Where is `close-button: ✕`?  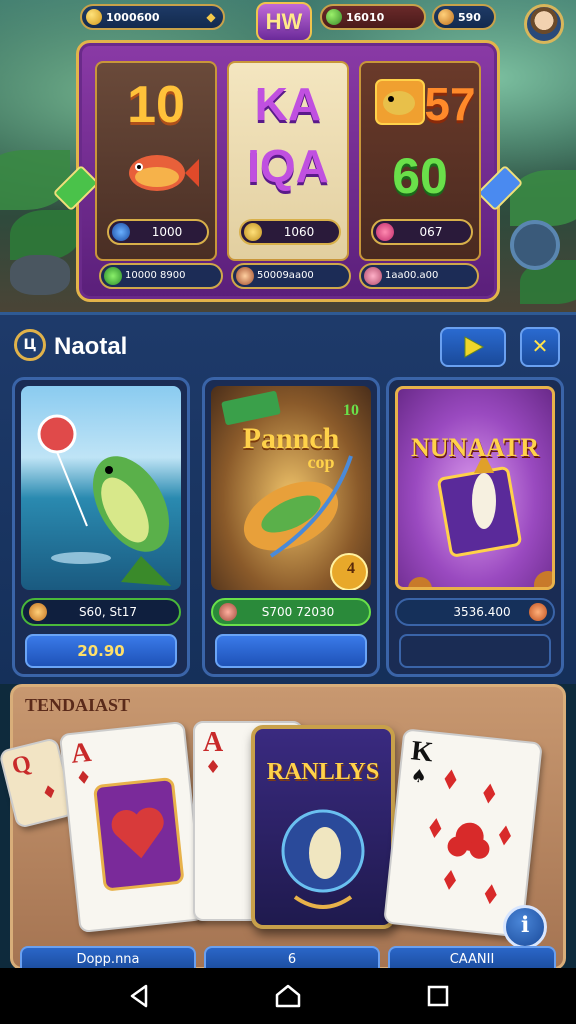
close-button: ✕ is located at coordinates (540, 347).